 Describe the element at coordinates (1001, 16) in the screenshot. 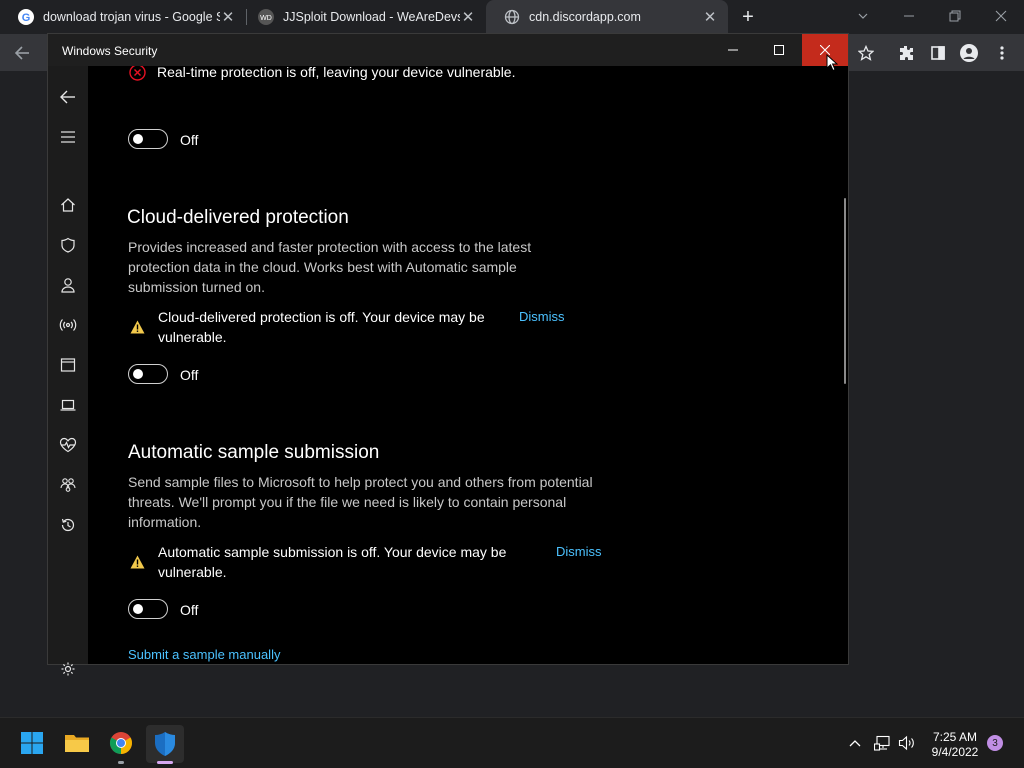

I see `close-browser-icon` at that location.